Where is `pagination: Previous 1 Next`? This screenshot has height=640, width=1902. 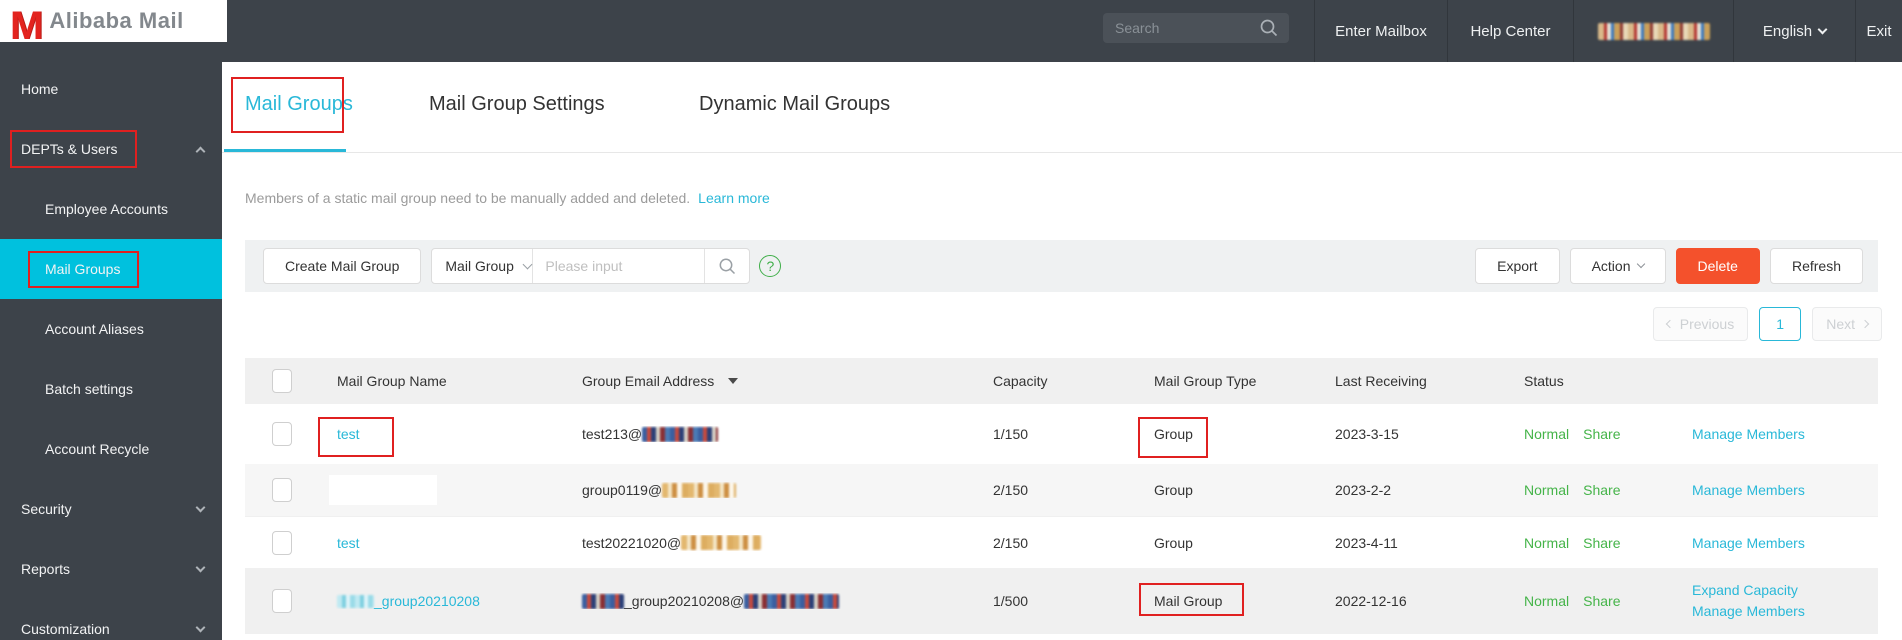 pagination: Previous 1 Next is located at coordinates (1767, 324).